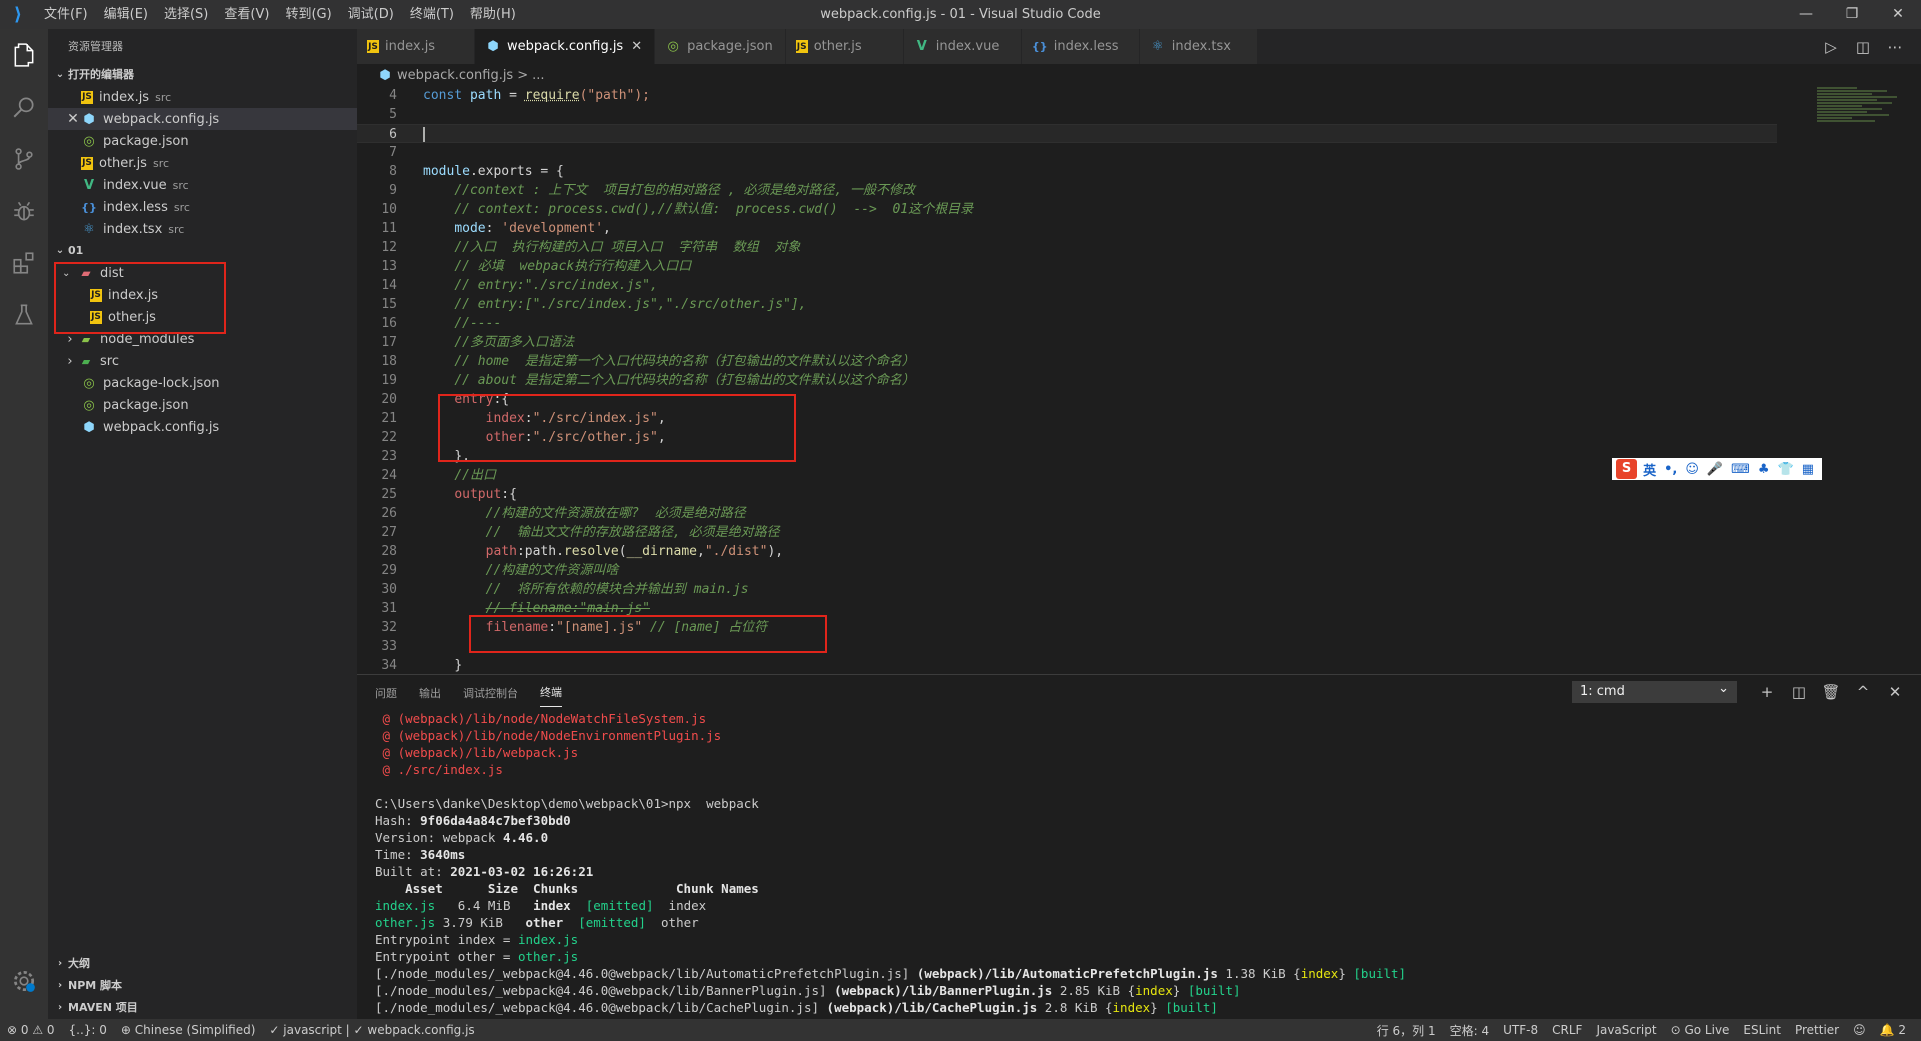  What do you see at coordinates (1762, 1030) in the screenshot?
I see `eslint-status: ESLint` at bounding box center [1762, 1030].